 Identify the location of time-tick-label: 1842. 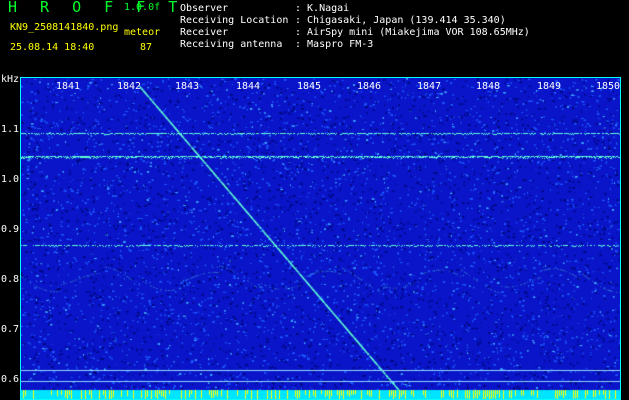
(129, 86).